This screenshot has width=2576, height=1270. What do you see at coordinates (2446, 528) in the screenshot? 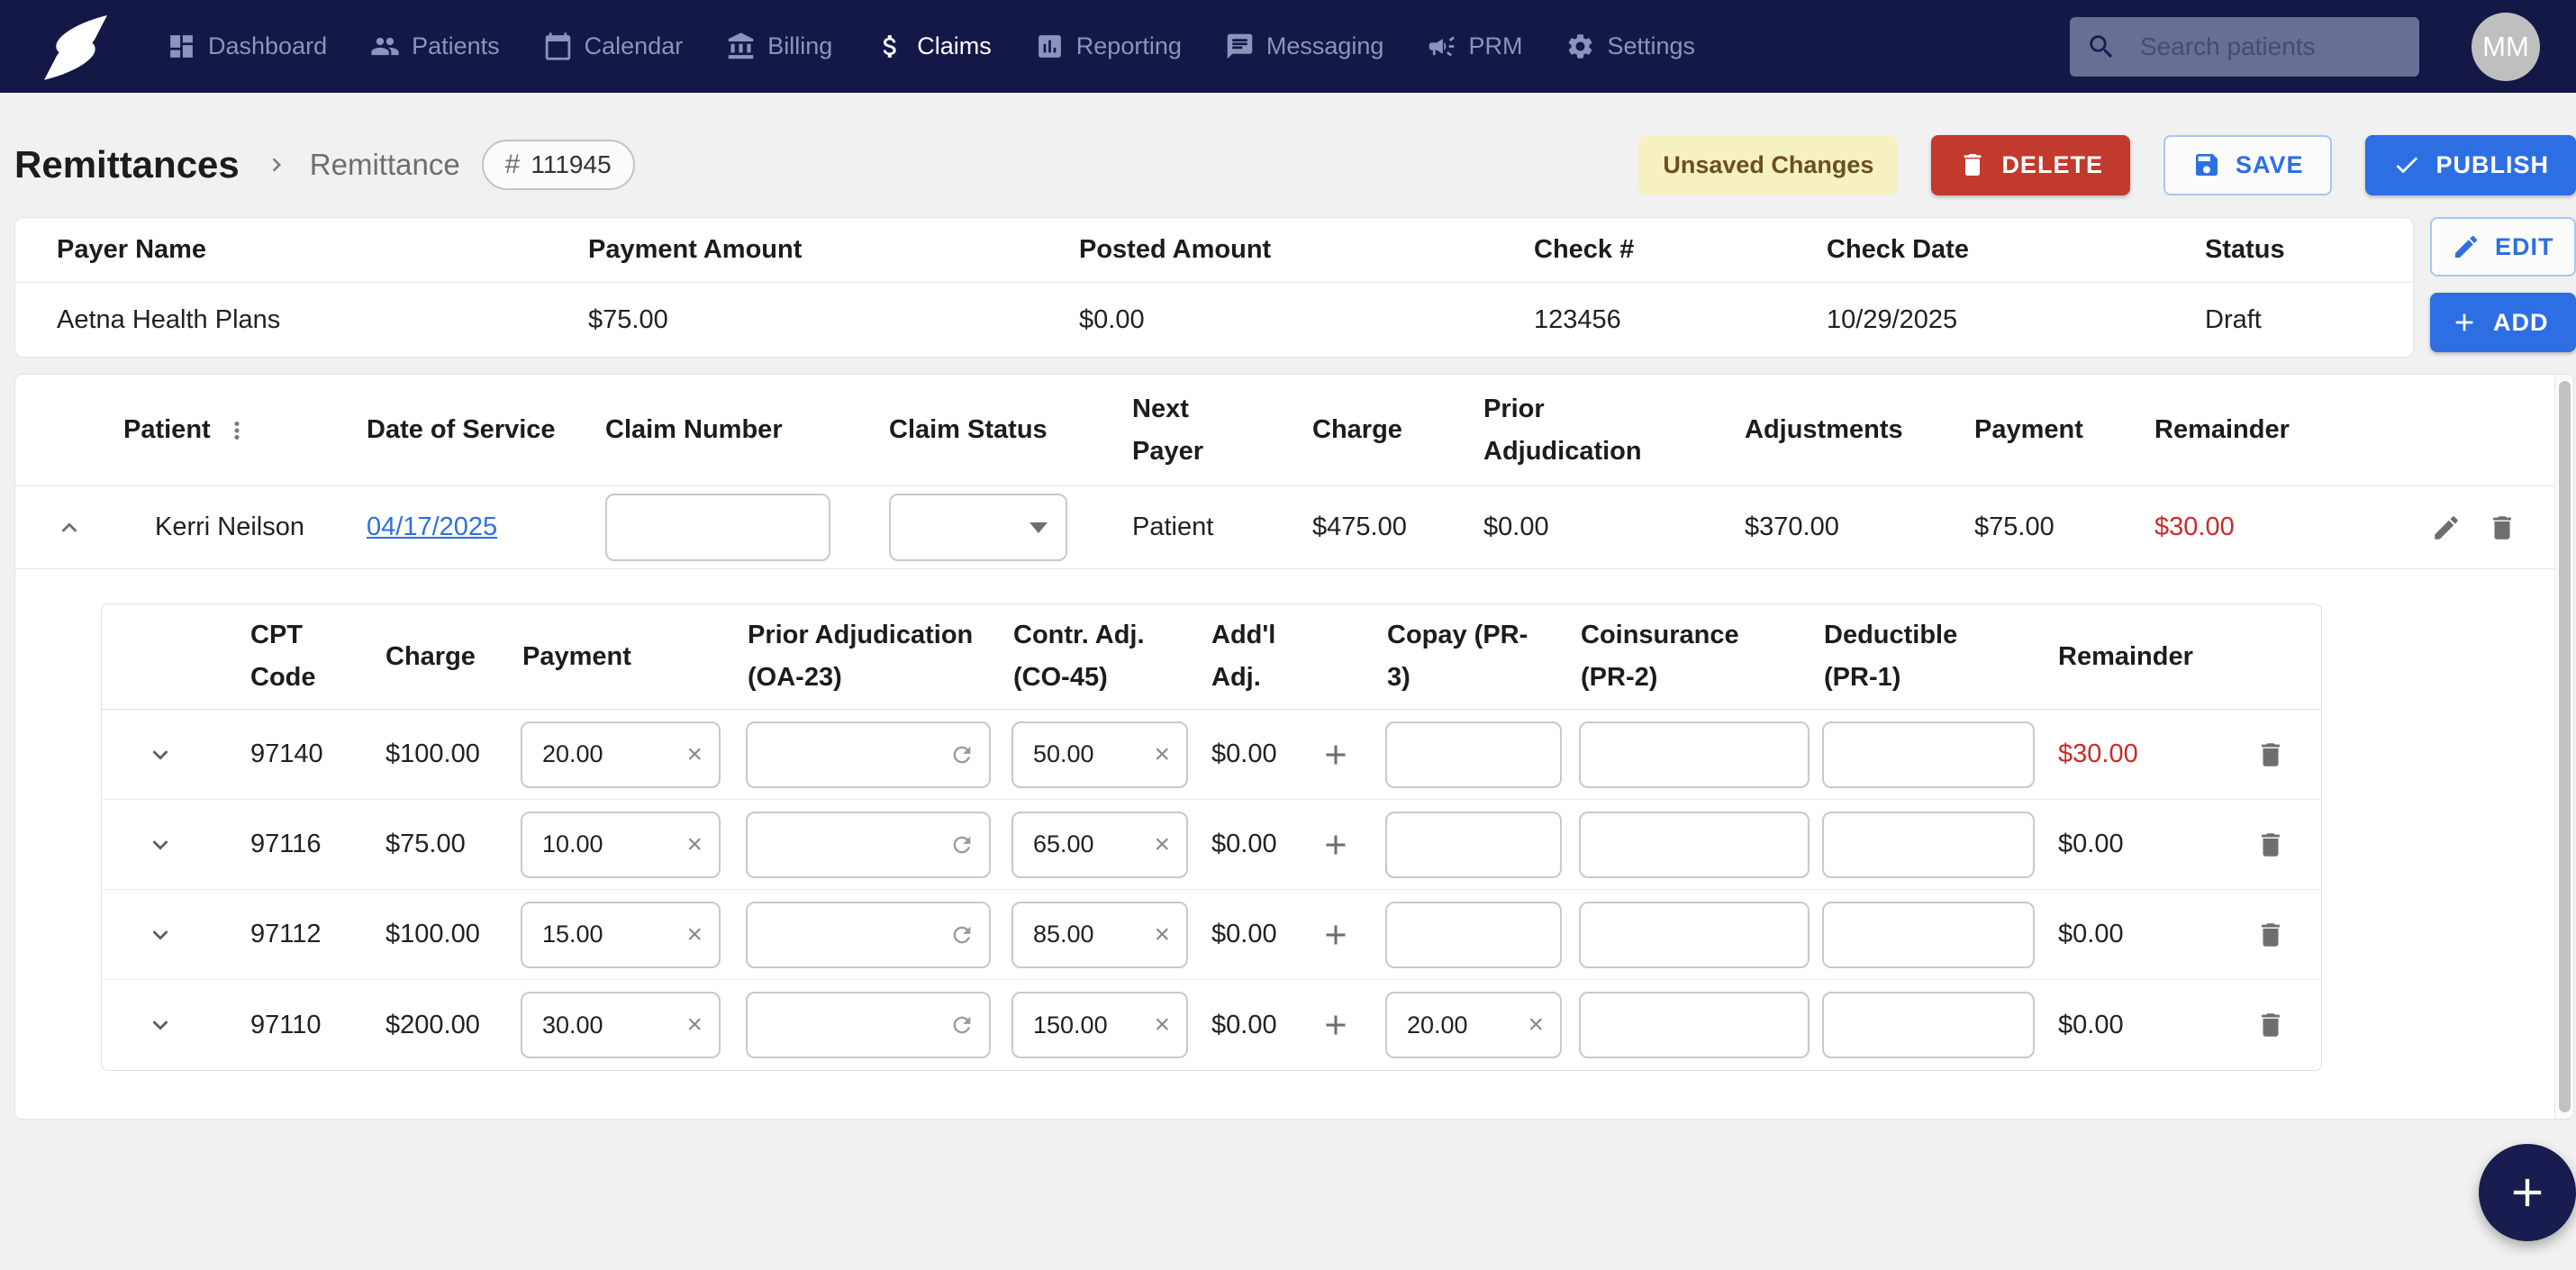
I see `edit-claim-button` at bounding box center [2446, 528].